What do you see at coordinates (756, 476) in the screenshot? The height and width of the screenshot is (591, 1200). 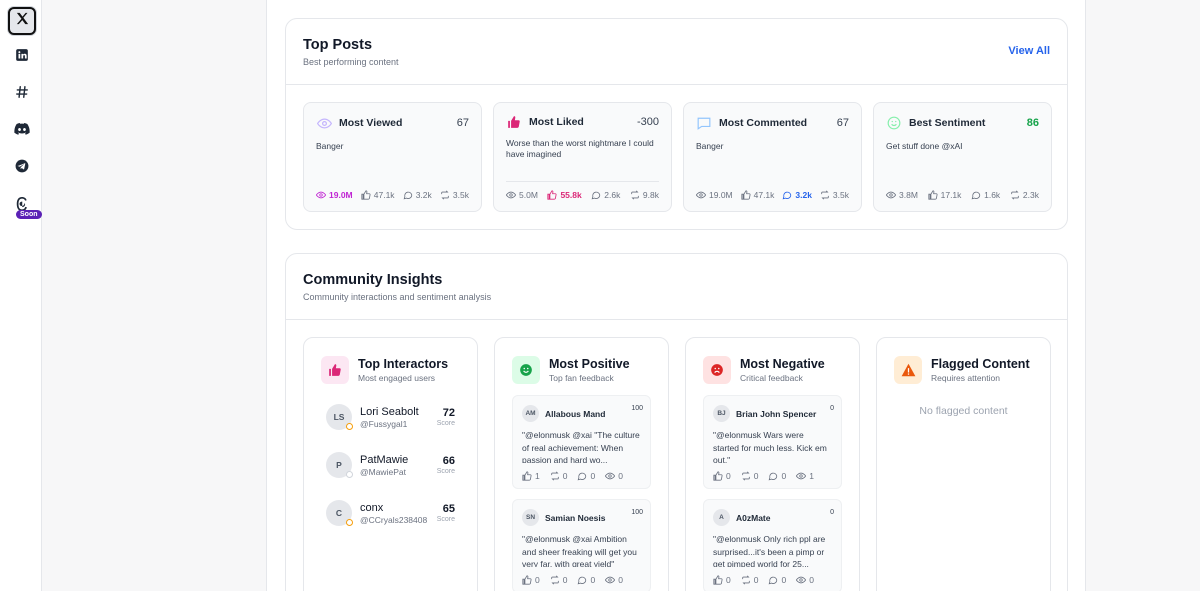 I see `reposts-value: 0` at bounding box center [756, 476].